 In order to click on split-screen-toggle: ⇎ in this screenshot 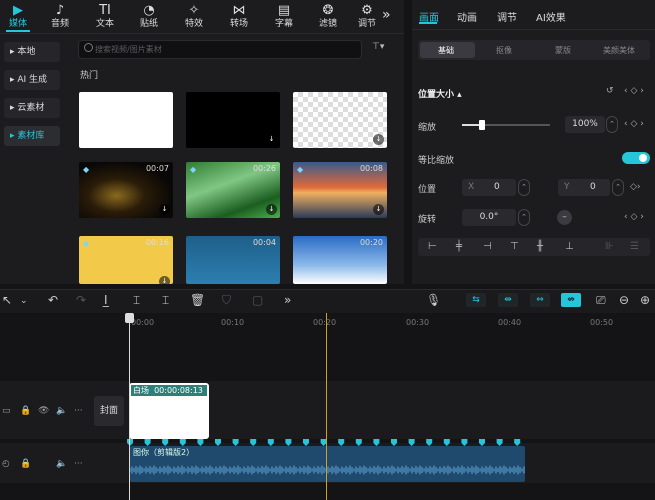, I will do `click(571, 300)`.